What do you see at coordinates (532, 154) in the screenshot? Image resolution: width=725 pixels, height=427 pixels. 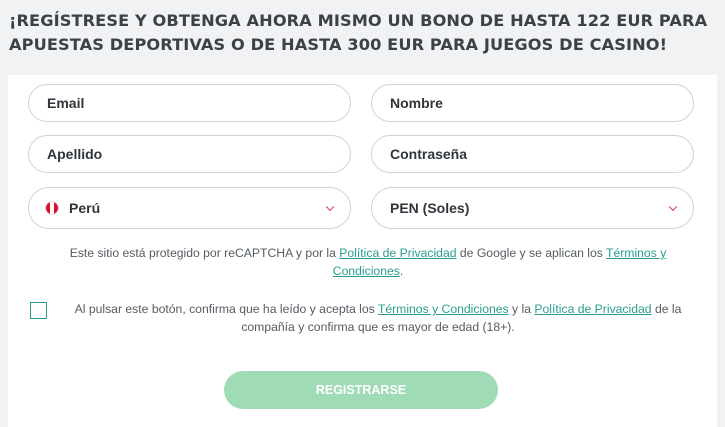 I see `password-field: Contraseña` at bounding box center [532, 154].